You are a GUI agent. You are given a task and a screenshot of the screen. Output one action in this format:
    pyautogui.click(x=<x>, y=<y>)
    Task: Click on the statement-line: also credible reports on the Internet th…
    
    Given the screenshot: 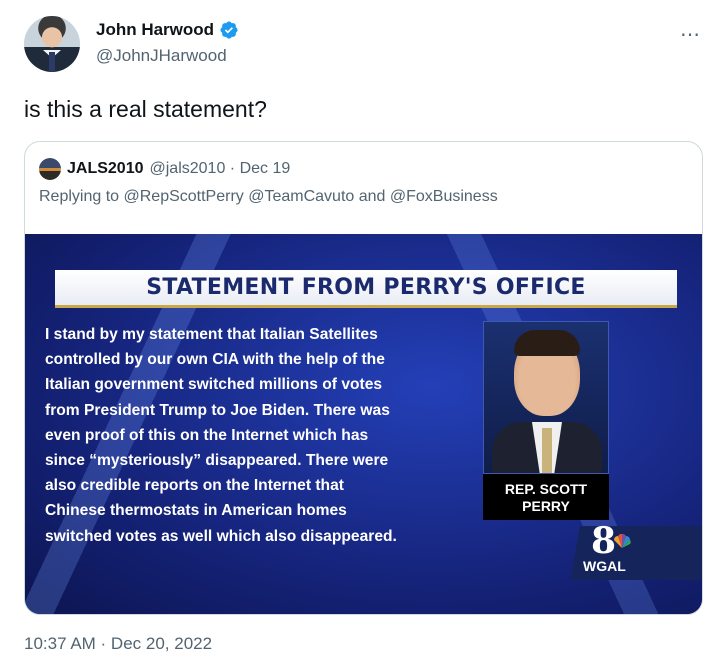 What is the action you would take?
    pyautogui.click(x=194, y=486)
    